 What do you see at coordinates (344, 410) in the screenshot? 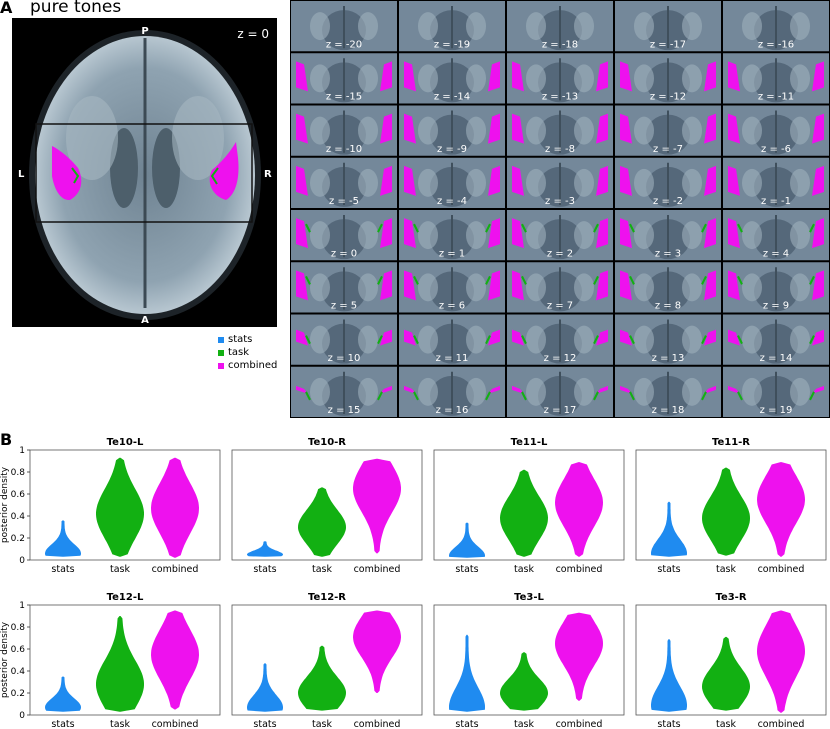
I see `montage-slice-label: z = 15` at bounding box center [344, 410].